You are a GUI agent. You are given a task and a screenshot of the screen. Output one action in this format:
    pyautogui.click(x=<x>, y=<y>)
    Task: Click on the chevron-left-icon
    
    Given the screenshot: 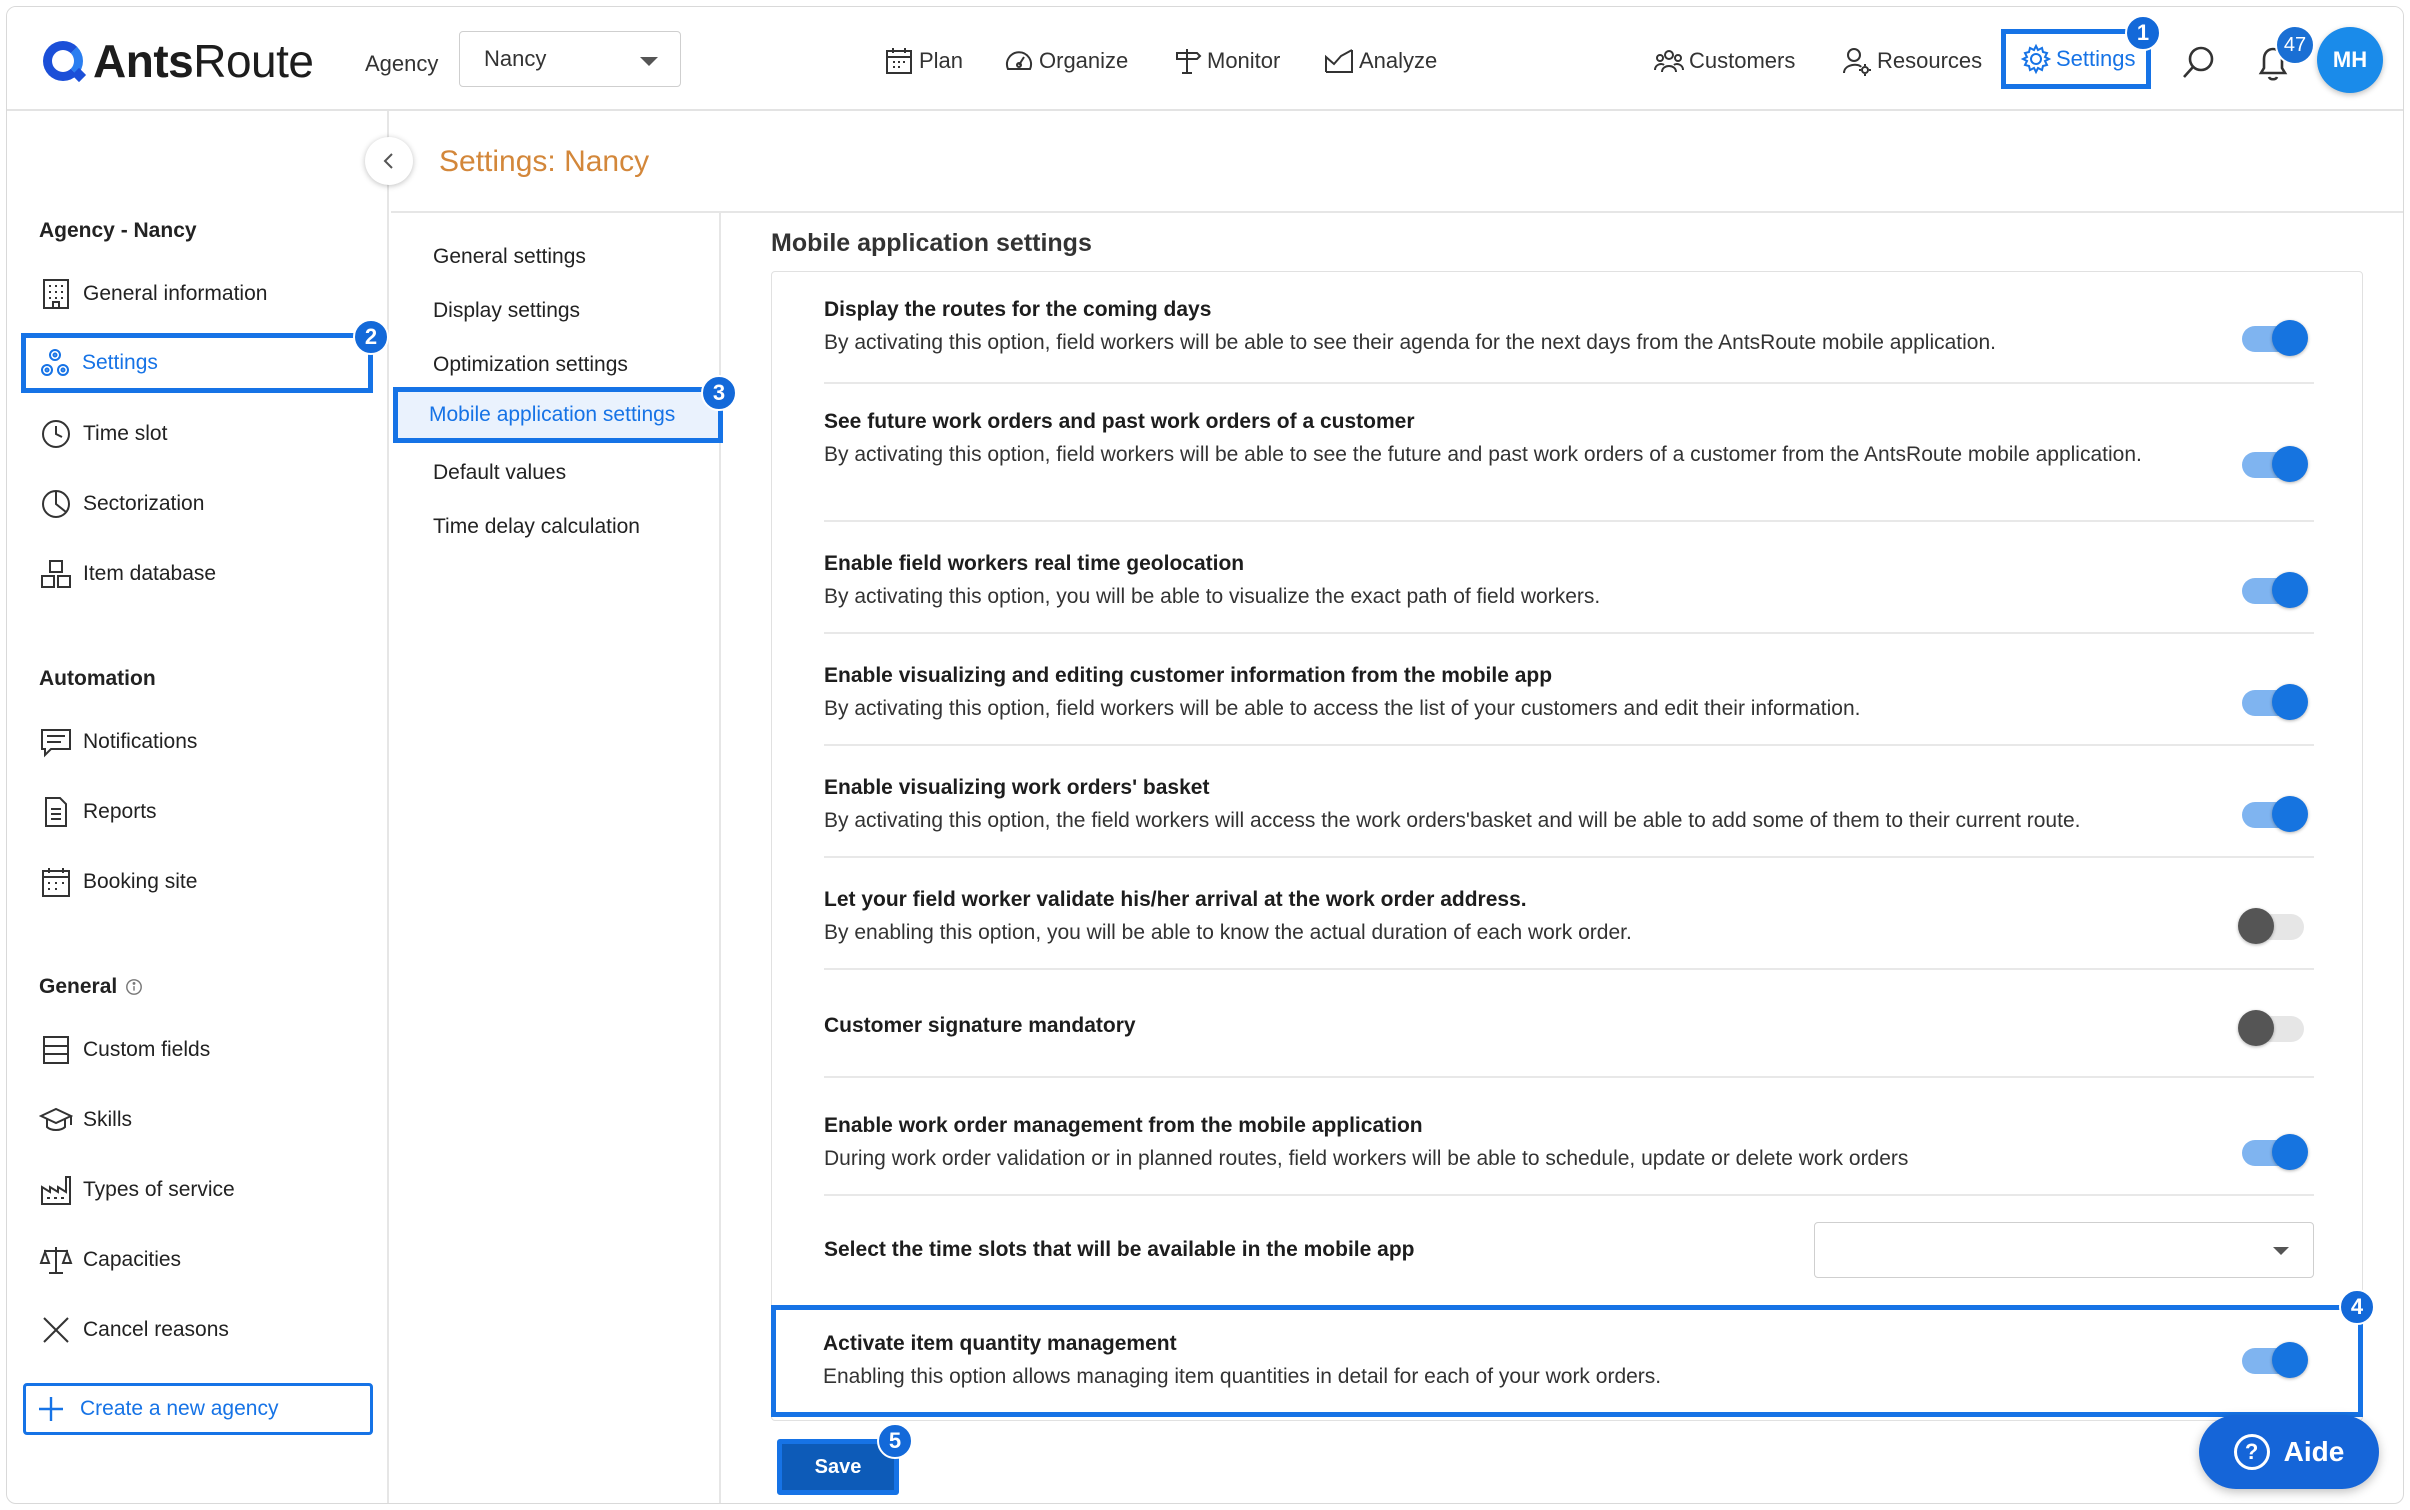 What is the action you would take?
    pyautogui.click(x=388, y=161)
    